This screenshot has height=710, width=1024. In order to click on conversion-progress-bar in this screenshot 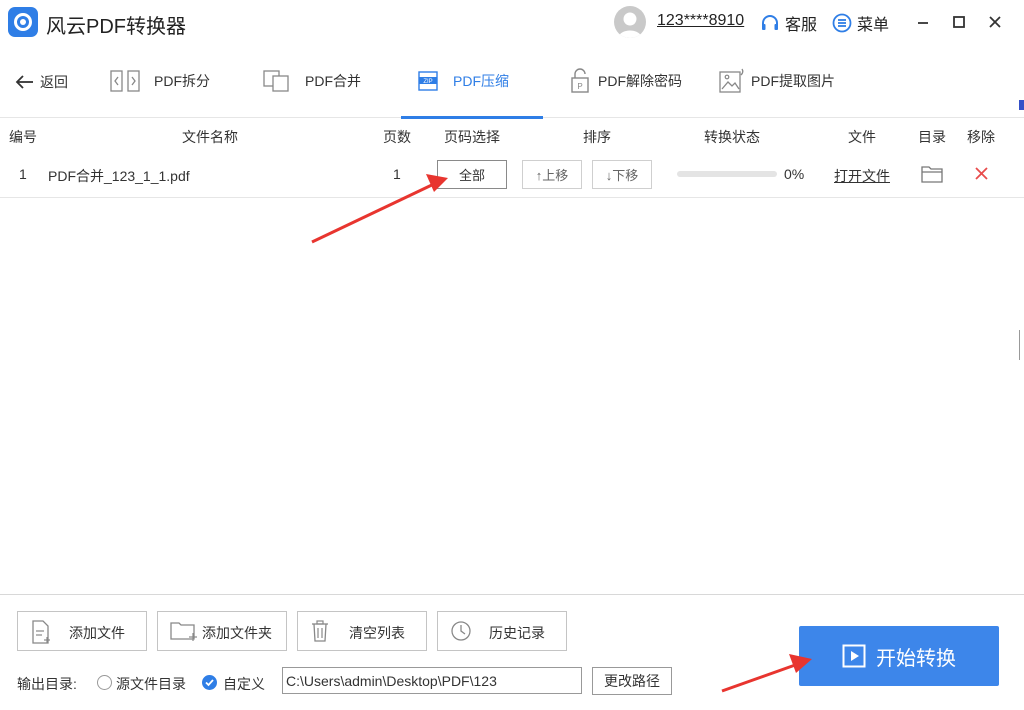, I will do `click(727, 174)`.